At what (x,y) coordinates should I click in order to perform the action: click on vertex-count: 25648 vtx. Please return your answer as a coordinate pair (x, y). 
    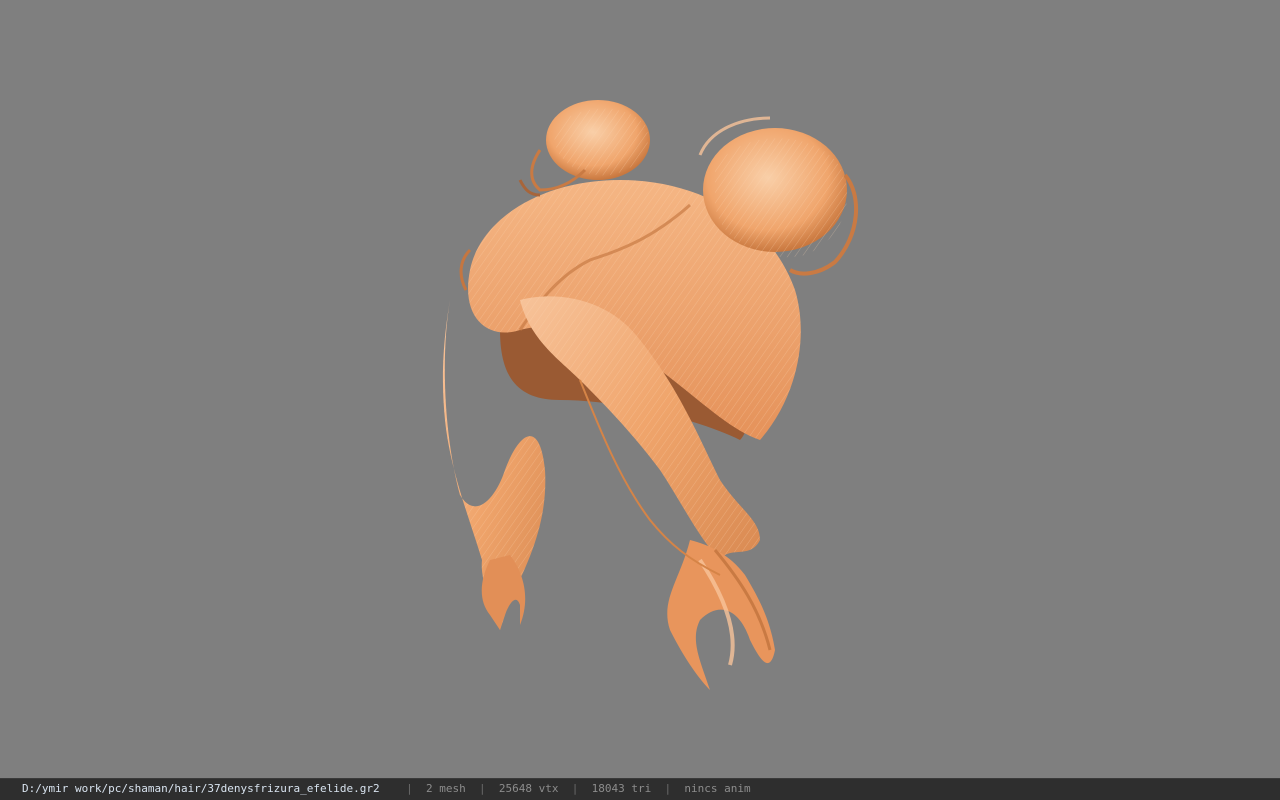
    Looking at the image, I should click on (528, 788).